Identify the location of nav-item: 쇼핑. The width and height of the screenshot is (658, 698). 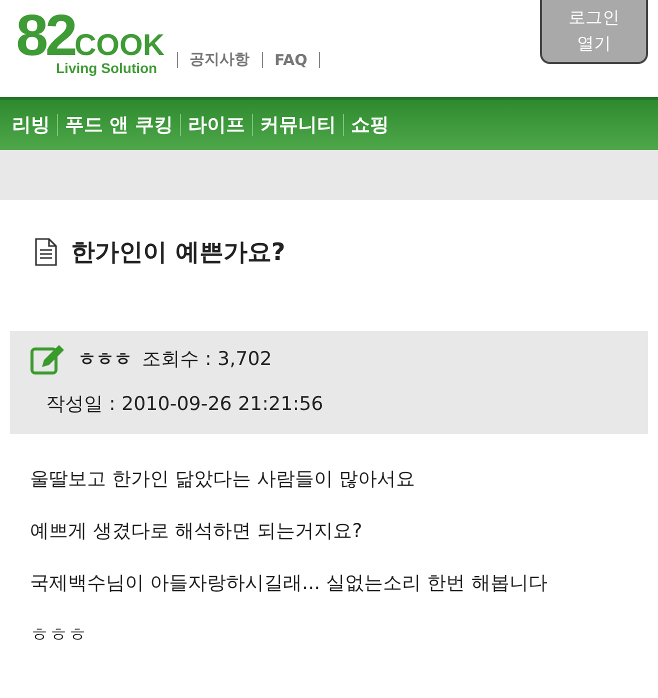
(370, 125).